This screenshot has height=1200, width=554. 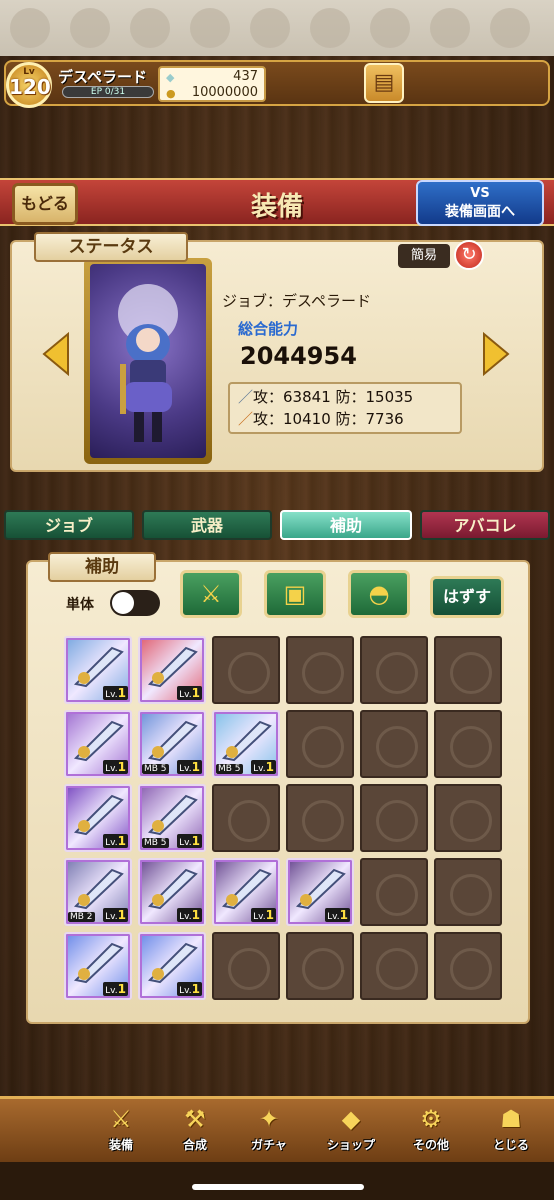 What do you see at coordinates (56, 354) in the screenshot?
I see `prev-arrow-icon` at bounding box center [56, 354].